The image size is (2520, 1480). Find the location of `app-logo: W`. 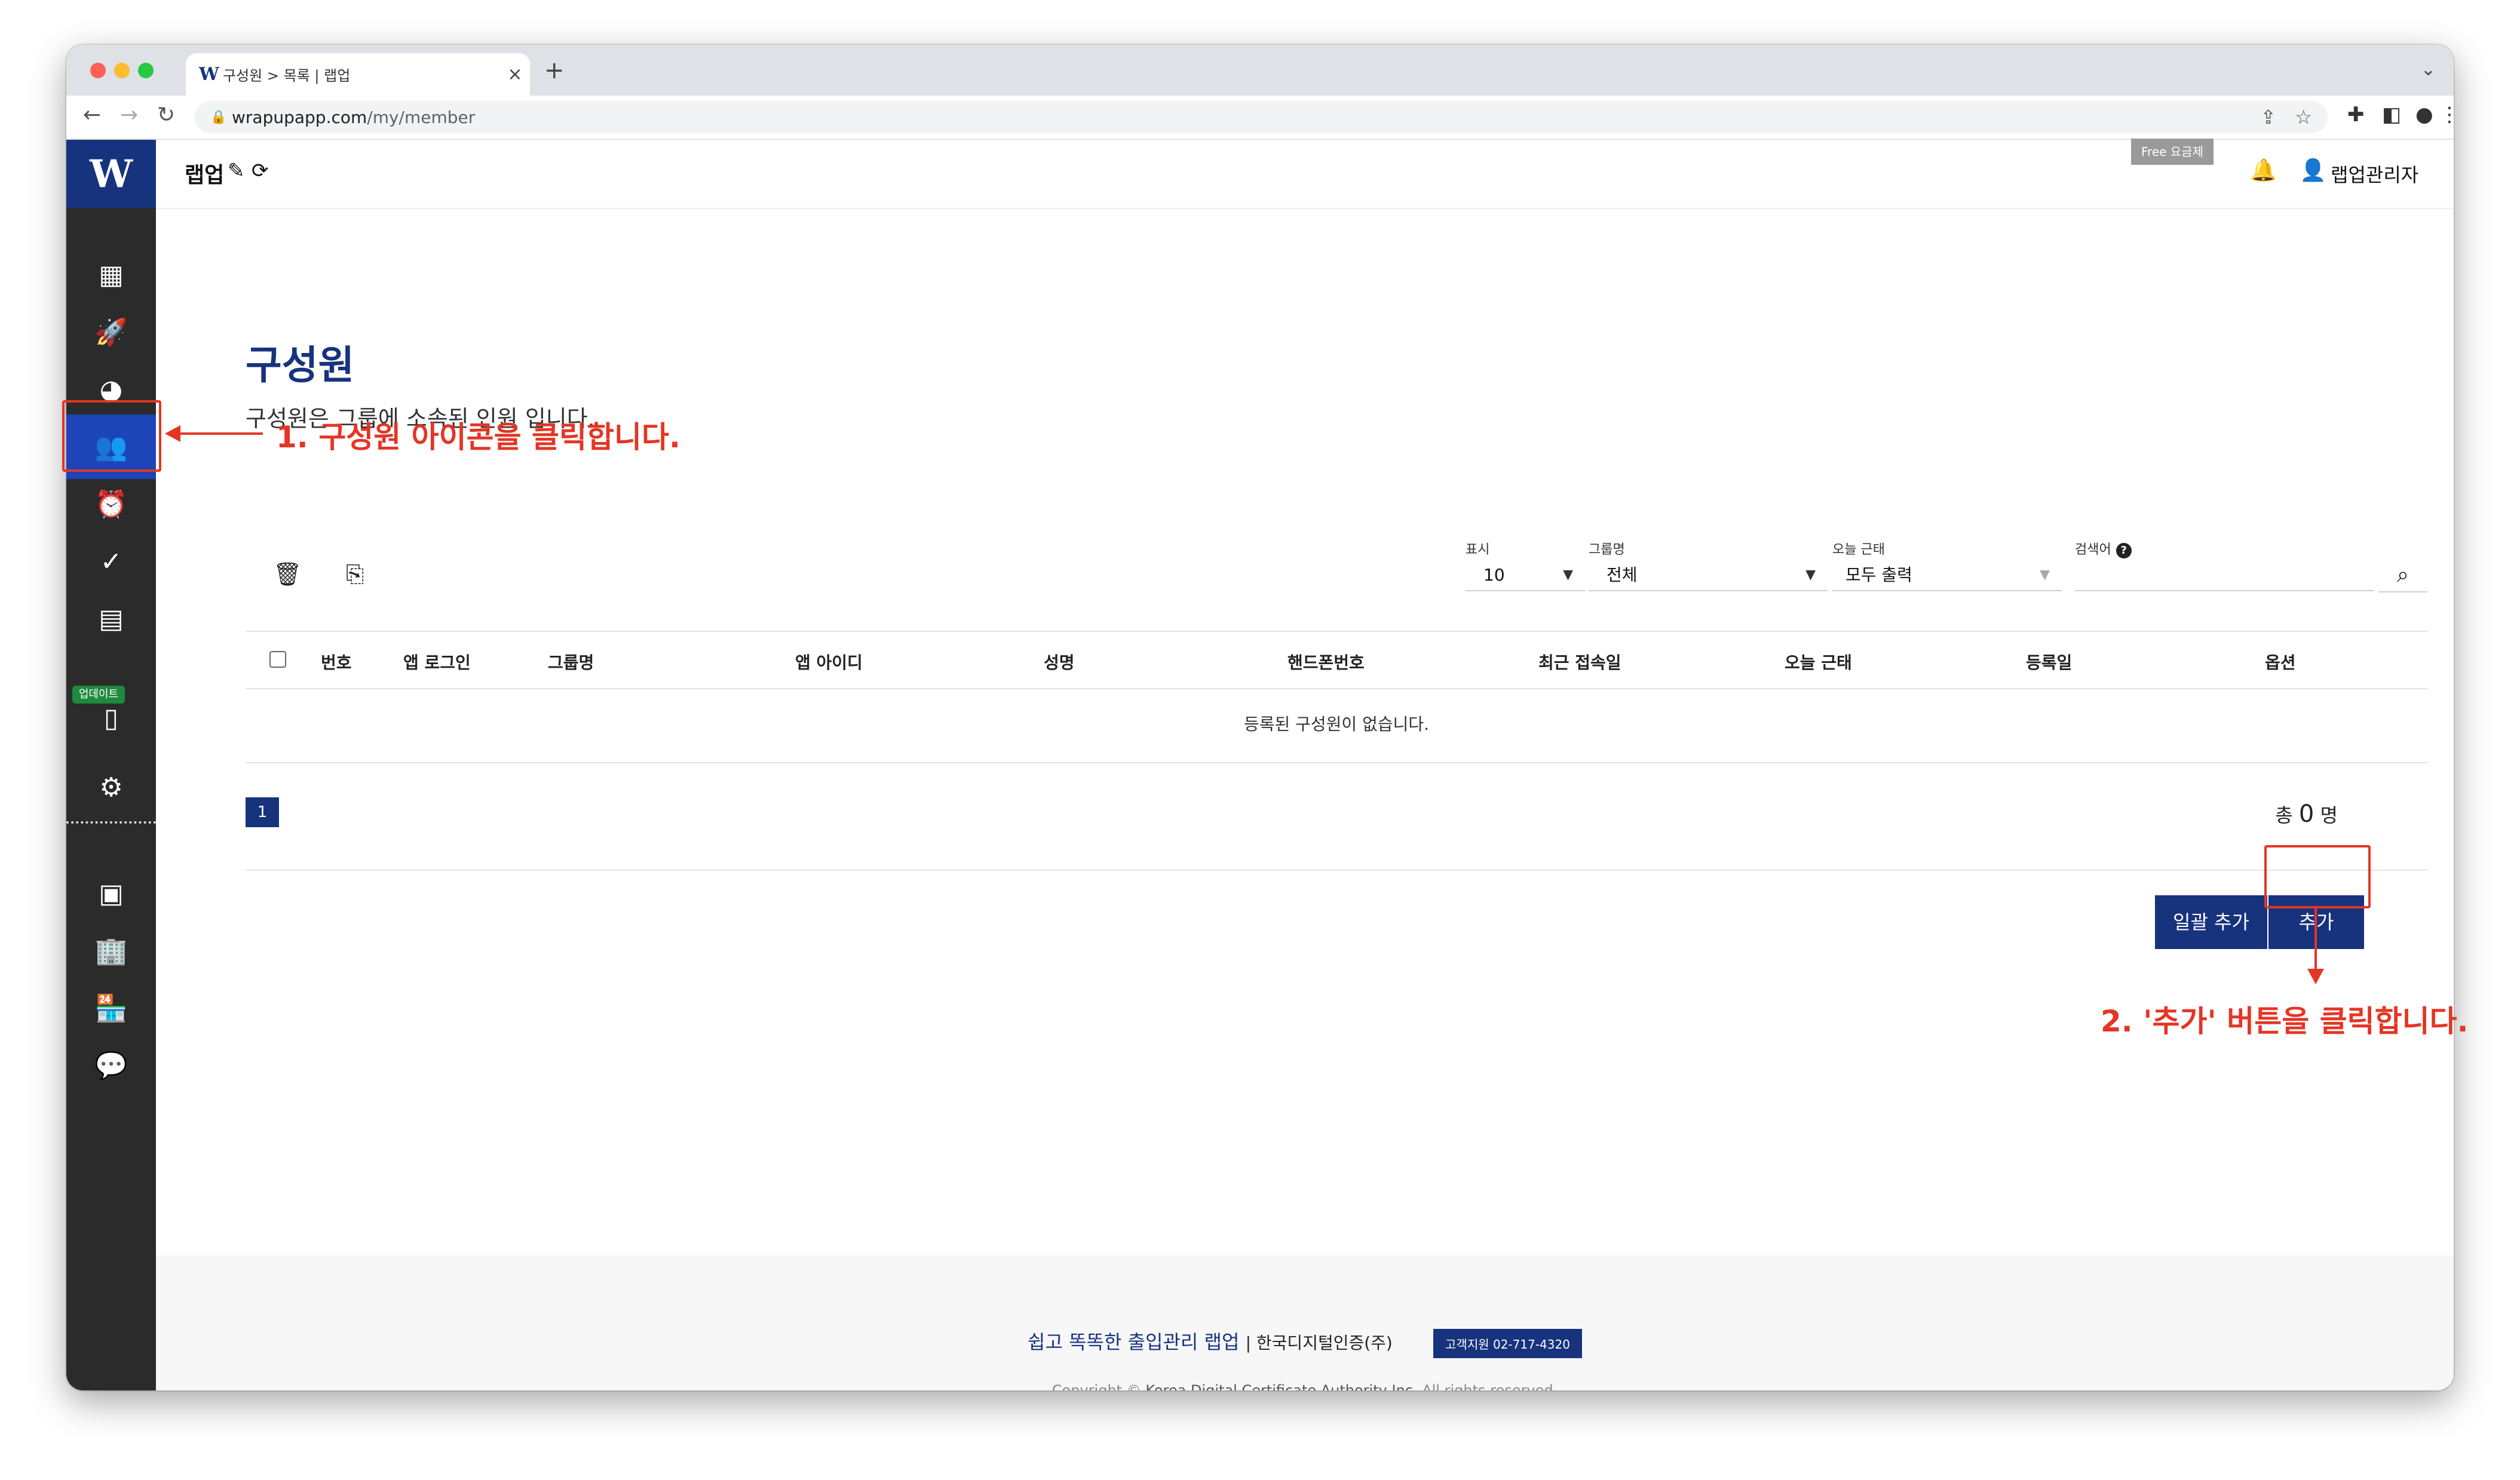

app-logo: W is located at coordinates (111, 174).